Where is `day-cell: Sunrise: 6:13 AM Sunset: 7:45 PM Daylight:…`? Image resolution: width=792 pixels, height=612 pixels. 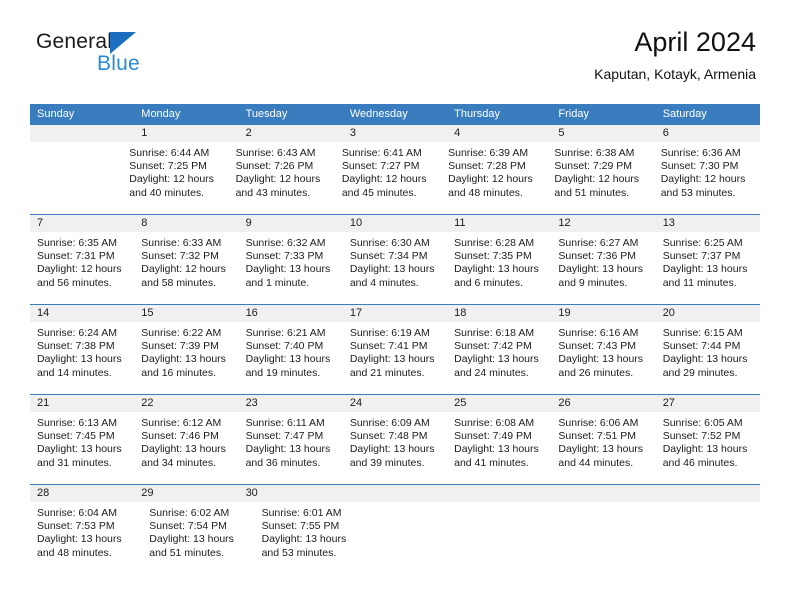
day-cell: Sunrise: 6:13 AM Sunset: 7:45 PM Daylight:… is located at coordinates (82, 448).